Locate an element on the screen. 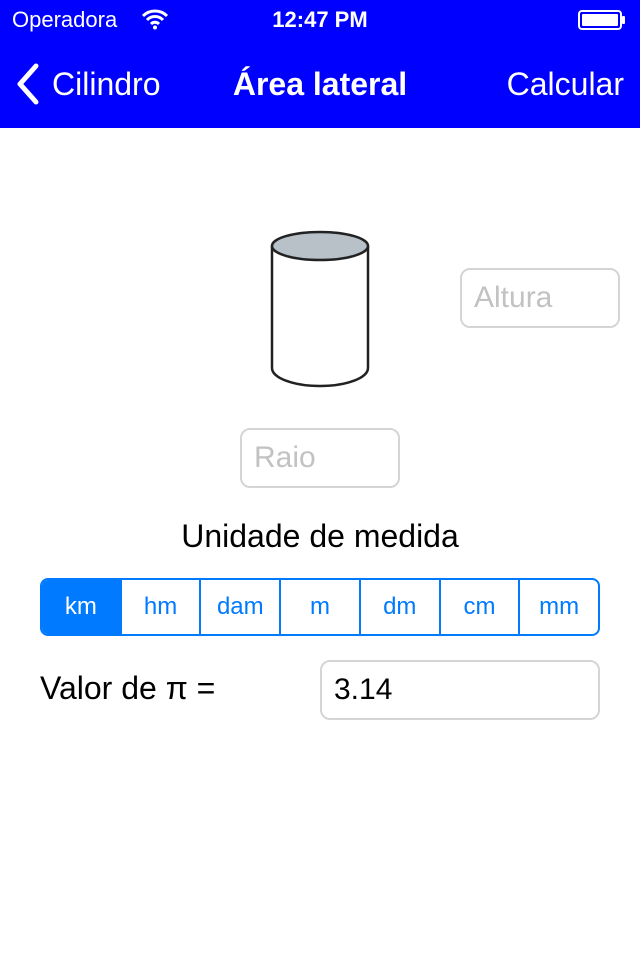 This screenshot has height=960, width=640. unit-selector: km hm dam m dm cm mm is located at coordinates (320, 607).